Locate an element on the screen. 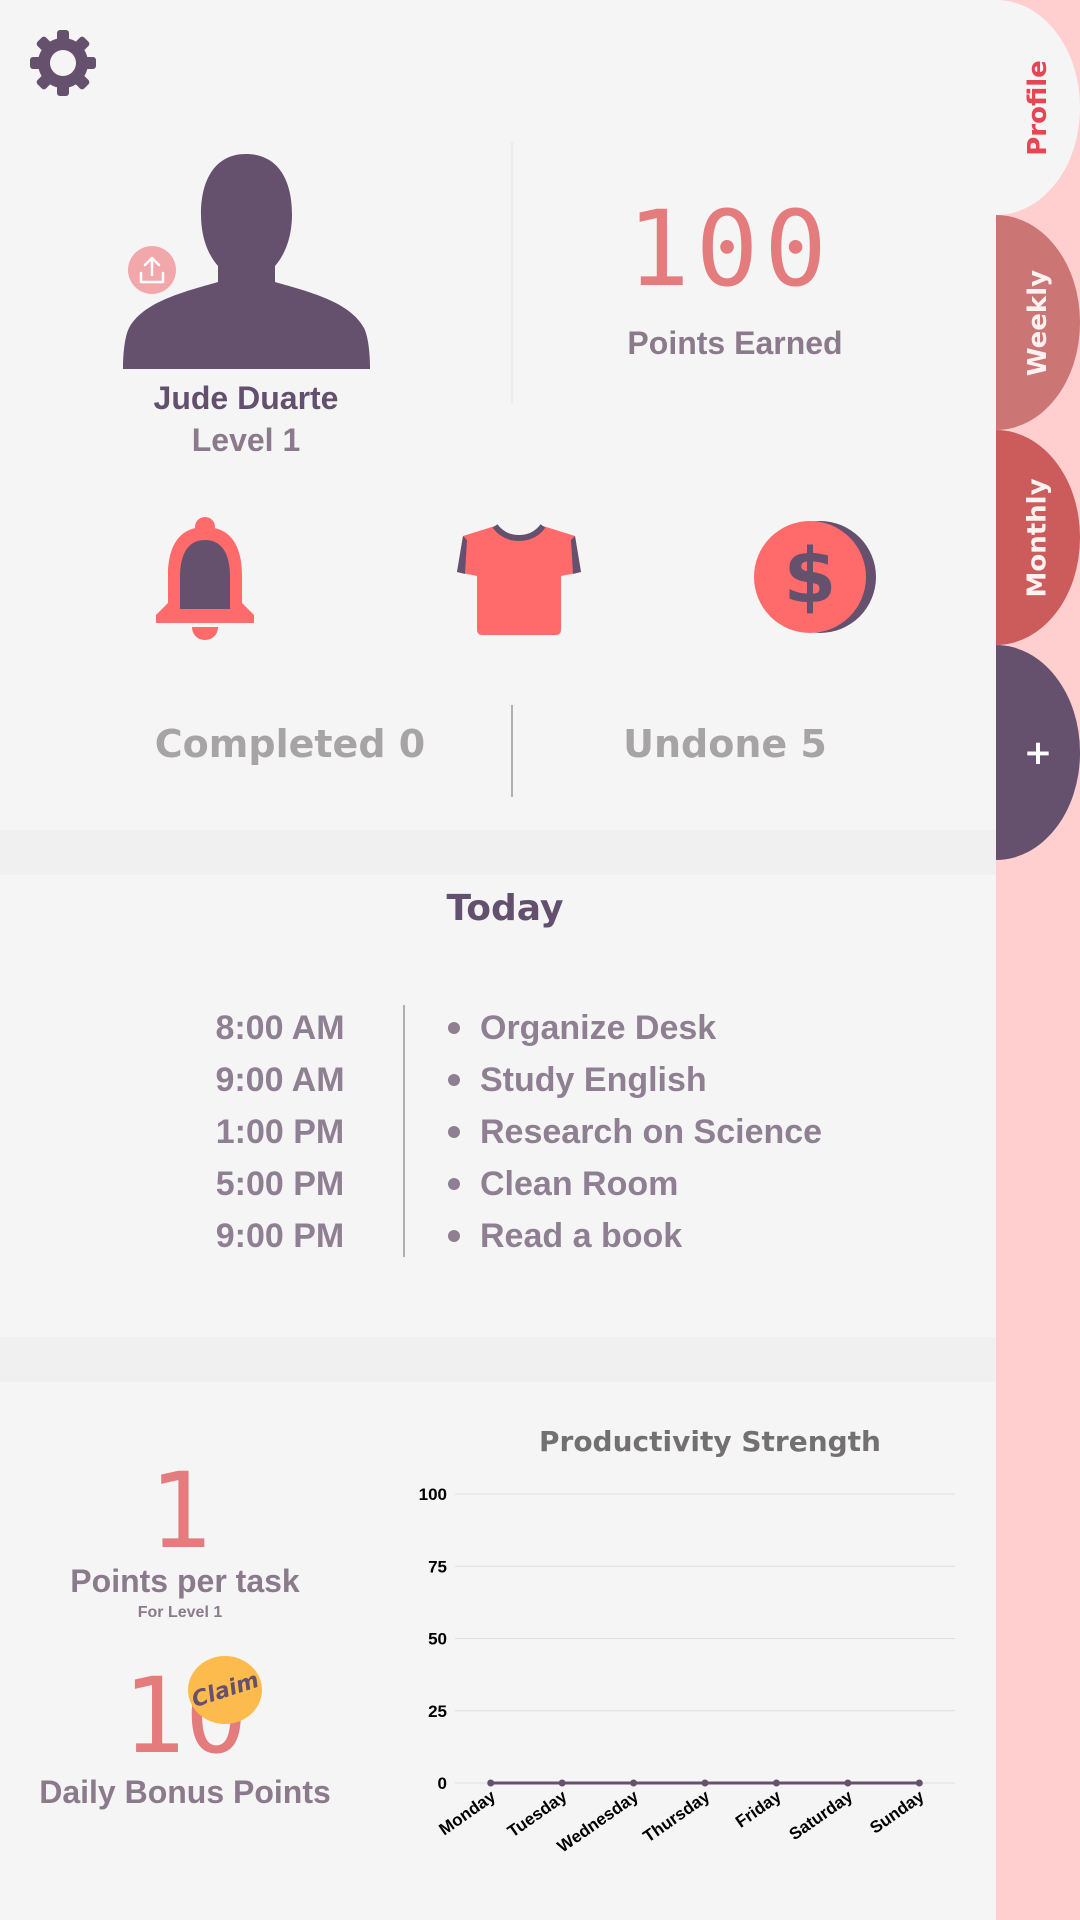  schedule-time: 5:00 PM is located at coordinates (280, 1184).